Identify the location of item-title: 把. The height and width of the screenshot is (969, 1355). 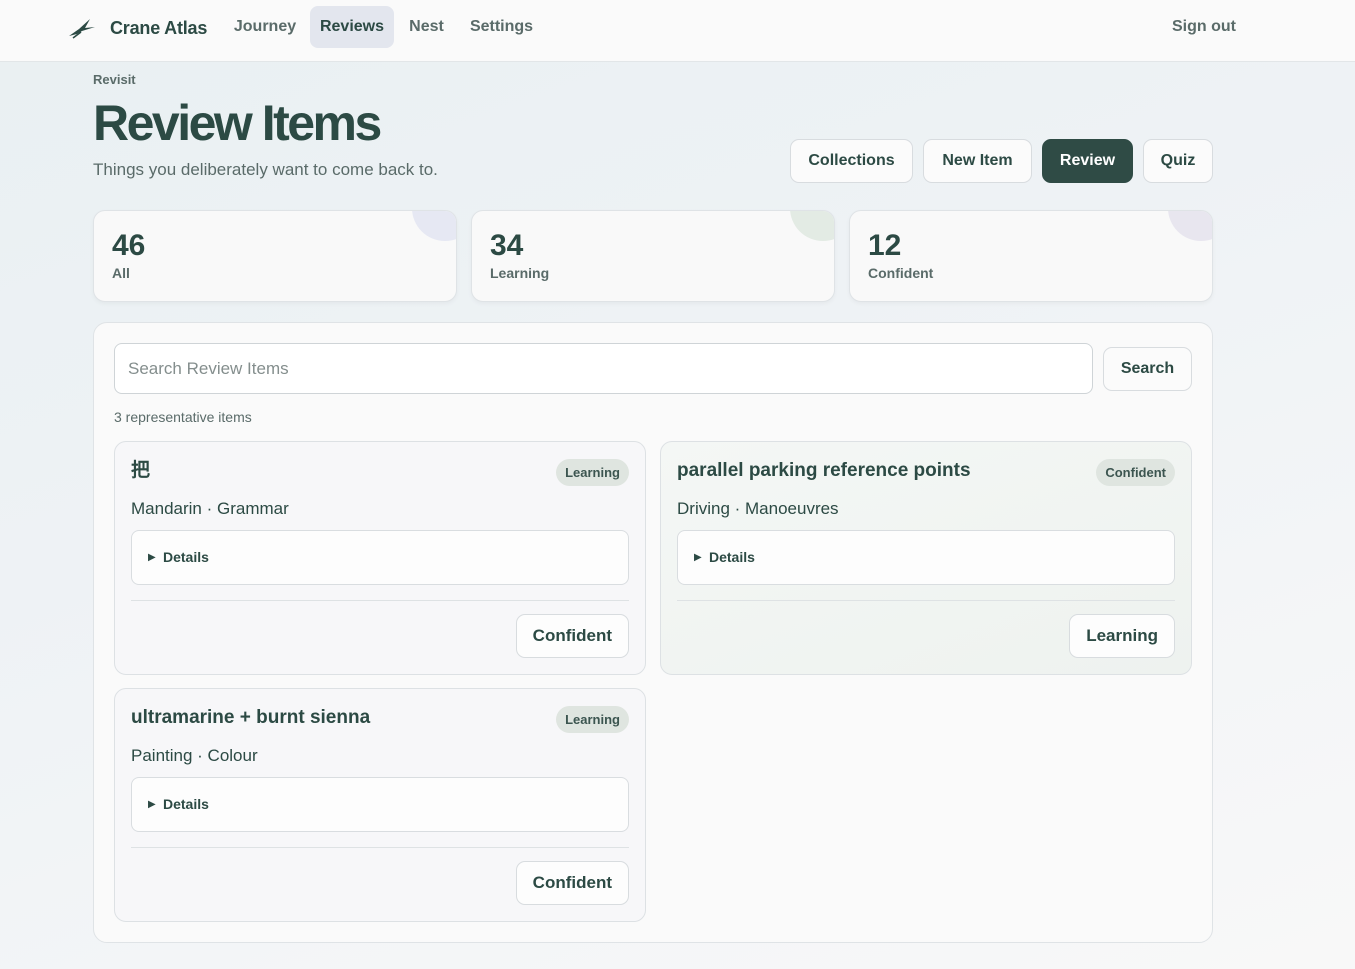
(141, 470).